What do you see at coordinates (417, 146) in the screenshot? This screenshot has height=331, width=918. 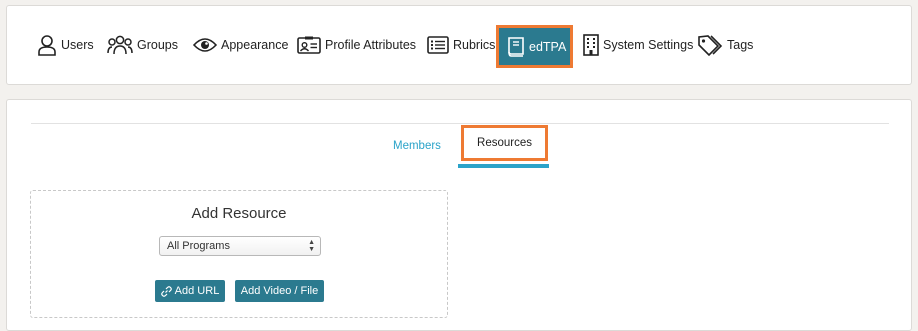 I see `tab-members: Members` at bounding box center [417, 146].